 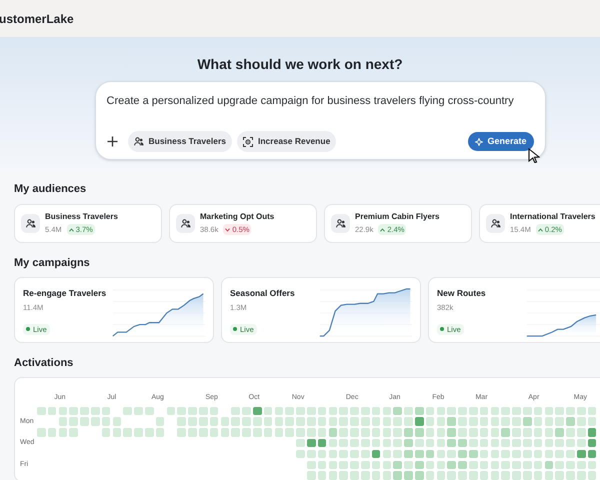 What do you see at coordinates (112, 141) in the screenshot?
I see `add-icon` at bounding box center [112, 141].